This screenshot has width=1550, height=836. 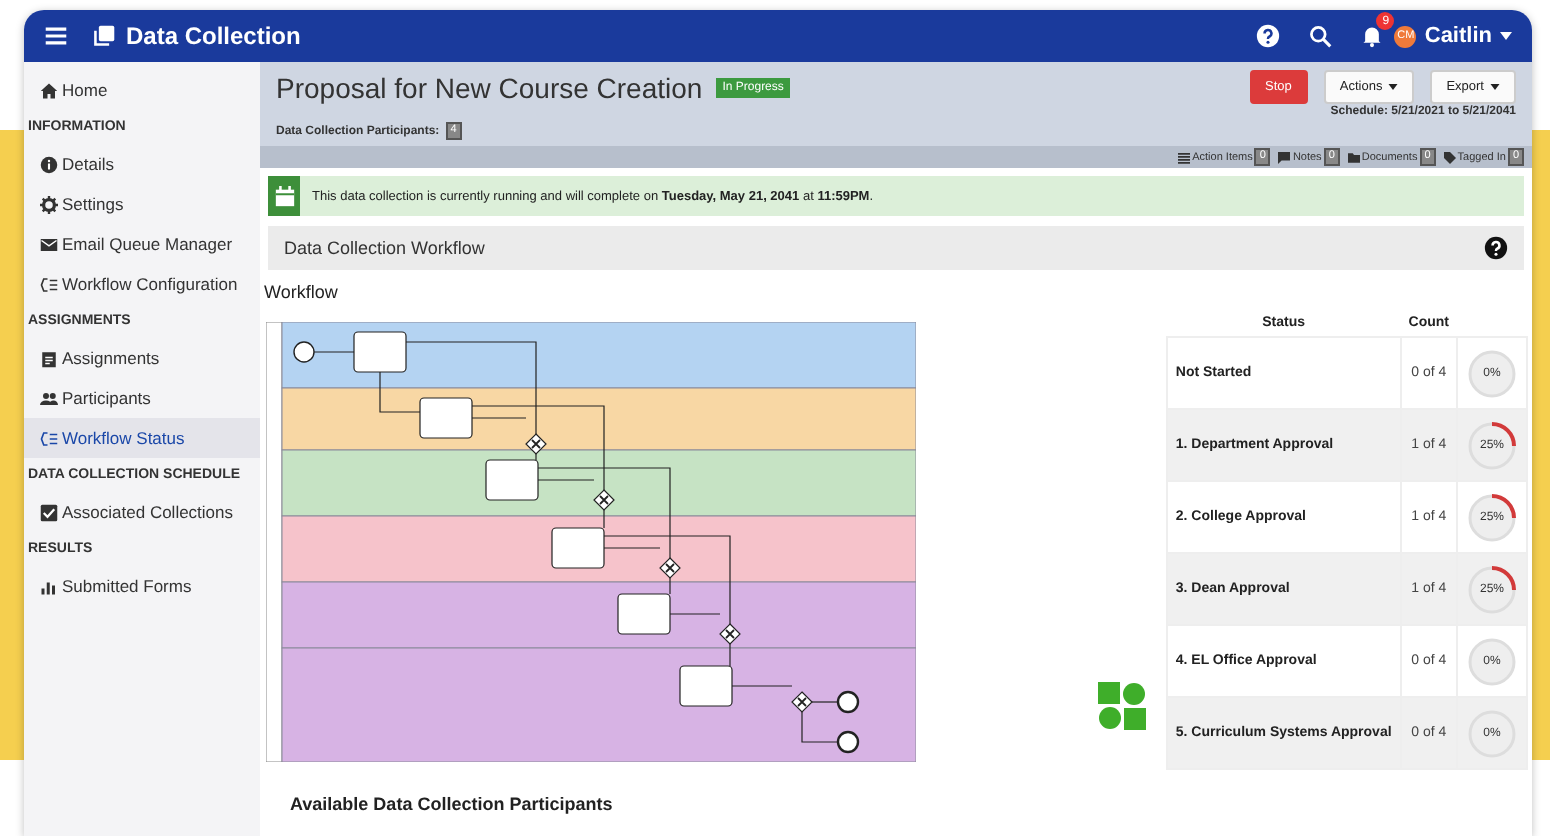 What do you see at coordinates (384, 248) in the screenshot?
I see `section-title: Data Collection Workflow` at bounding box center [384, 248].